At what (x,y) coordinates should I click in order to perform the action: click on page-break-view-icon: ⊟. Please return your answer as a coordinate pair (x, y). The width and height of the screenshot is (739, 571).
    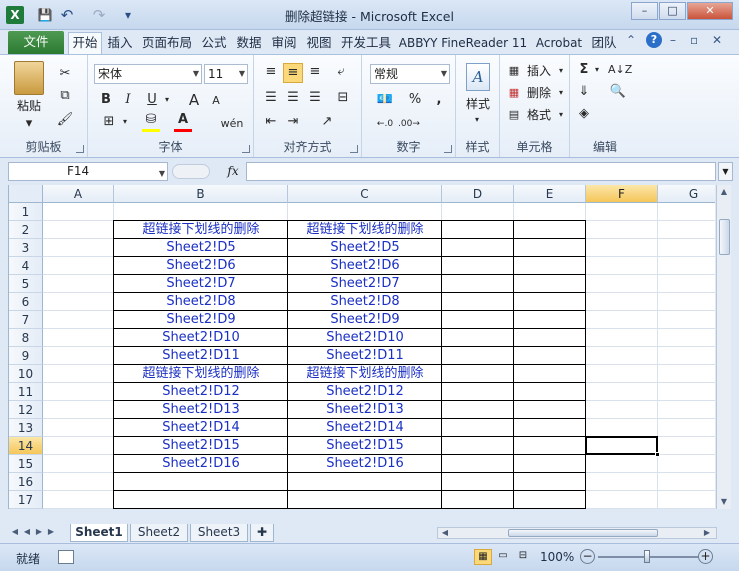
    Looking at the image, I should click on (523, 557).